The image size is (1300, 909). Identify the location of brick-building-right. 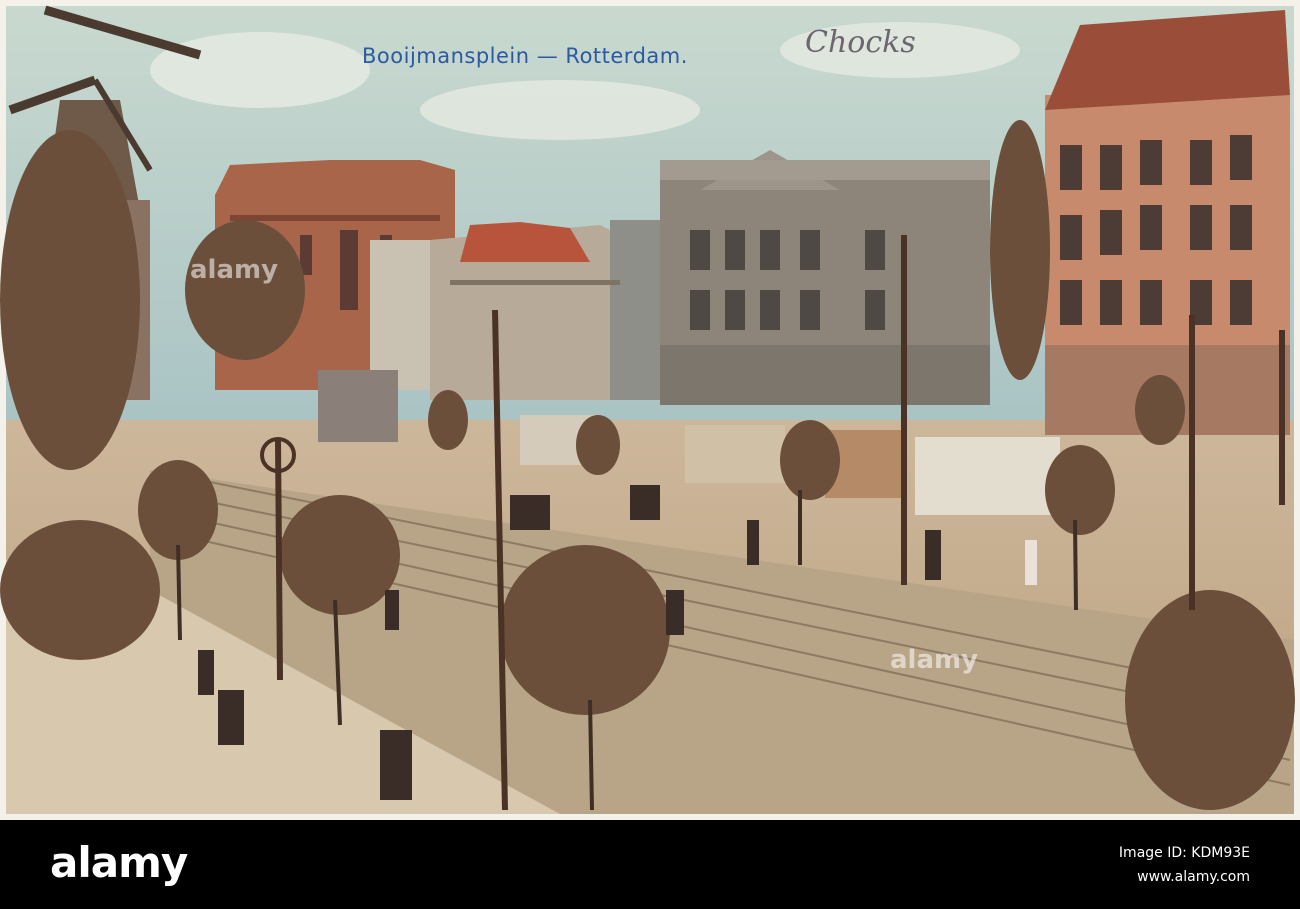
(1167, 222).